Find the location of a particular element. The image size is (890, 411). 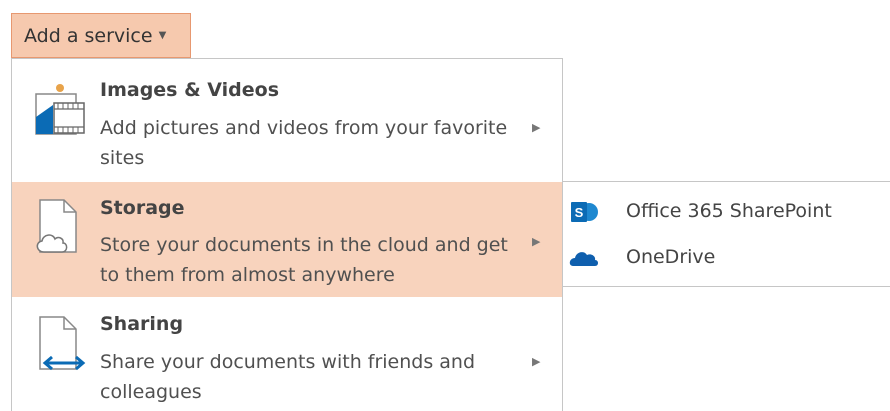

share-document-icon is located at coordinates (62, 343).